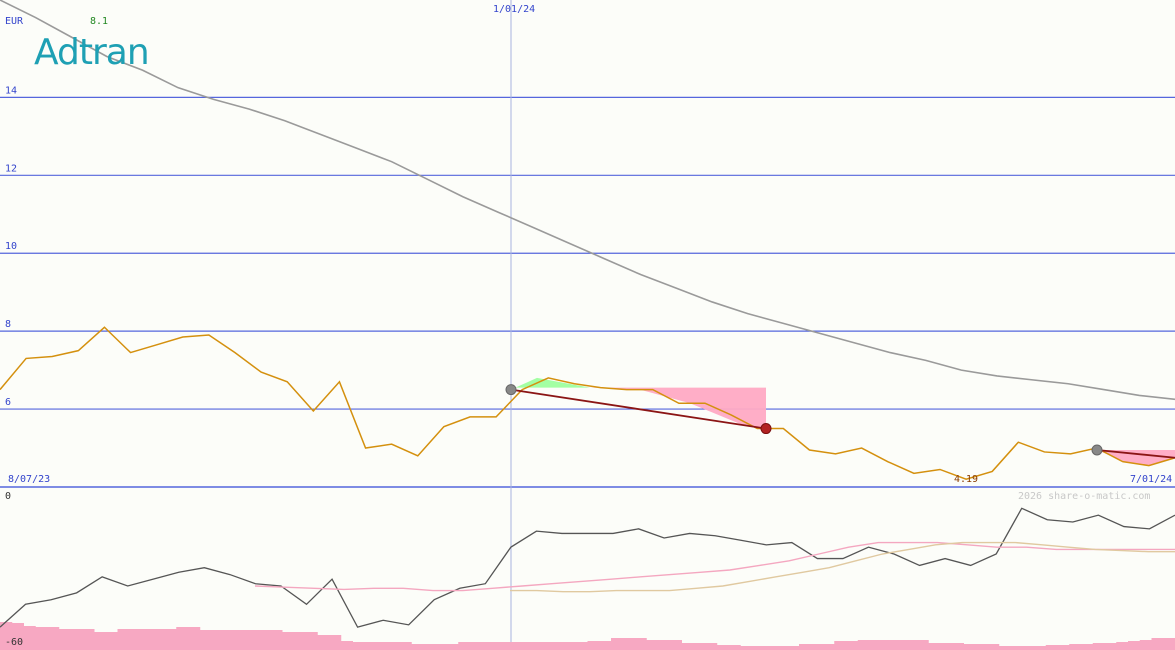 The width and height of the screenshot is (1175, 650). I want to click on currency-label: EUR, so click(14, 21).